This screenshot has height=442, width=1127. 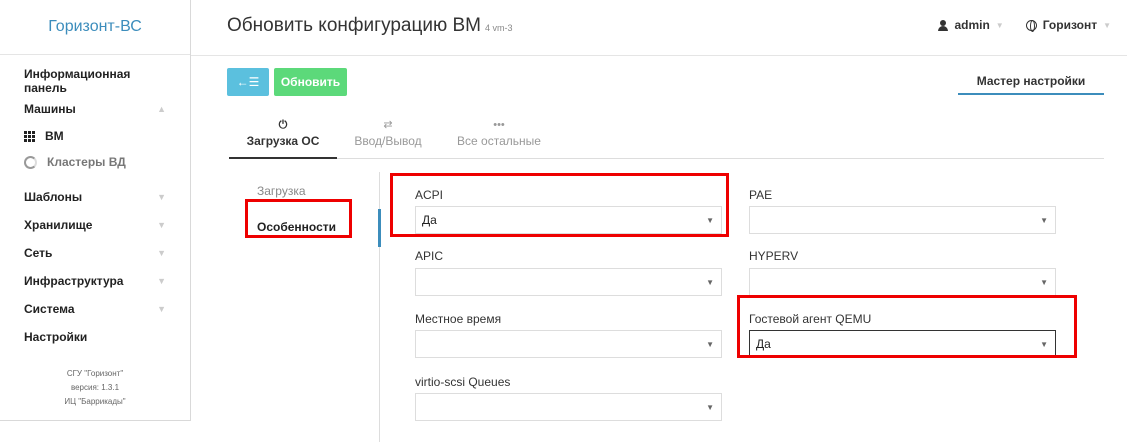 What do you see at coordinates (568, 407) in the screenshot?
I see `virtio-scsi-select: ▼` at bounding box center [568, 407].